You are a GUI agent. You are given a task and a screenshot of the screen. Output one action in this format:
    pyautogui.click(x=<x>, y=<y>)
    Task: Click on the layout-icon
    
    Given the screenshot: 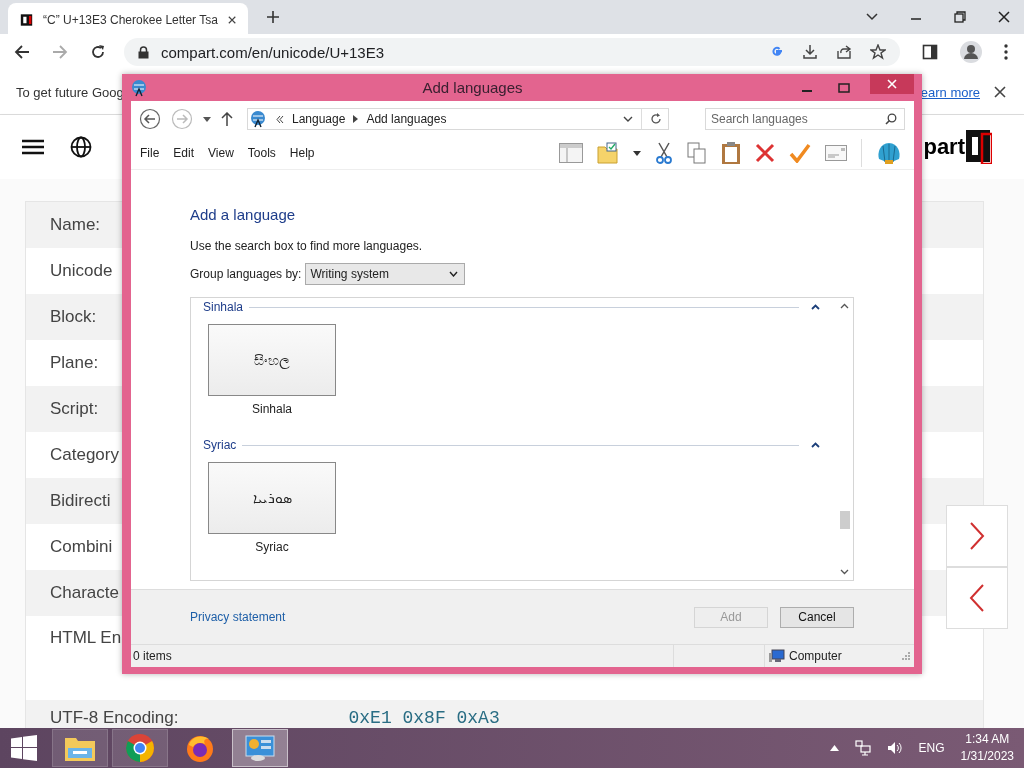 What is the action you would take?
    pyautogui.click(x=571, y=153)
    